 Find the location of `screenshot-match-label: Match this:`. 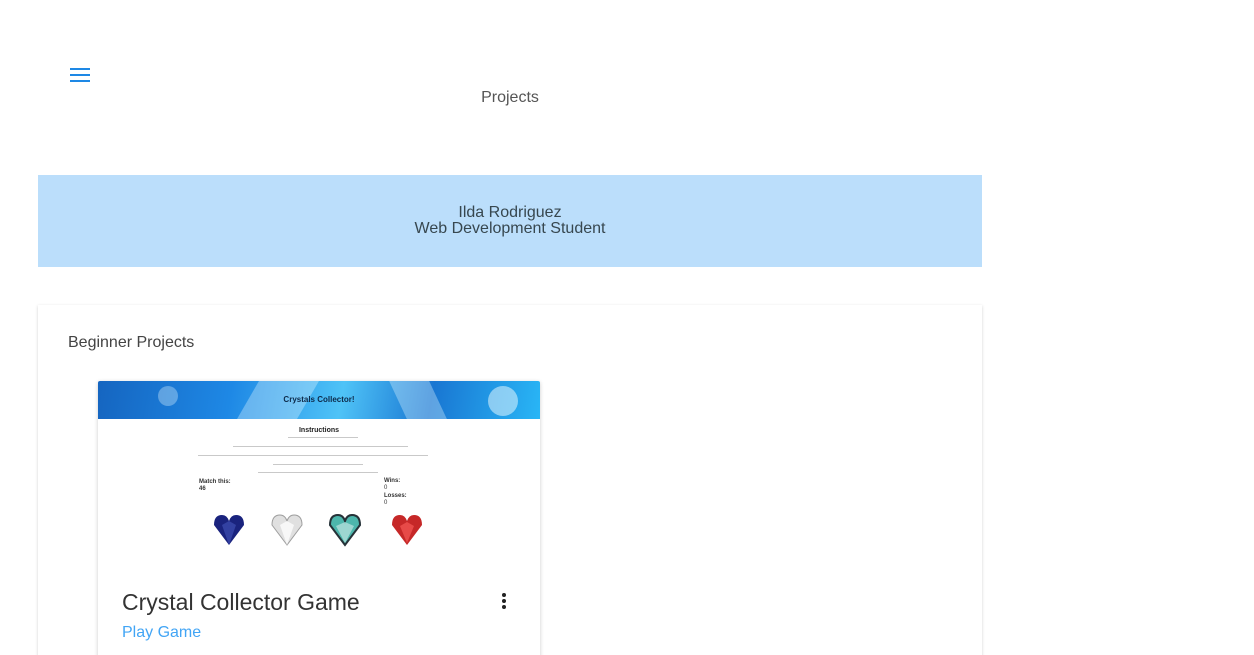

screenshot-match-label: Match this: is located at coordinates (215, 482).